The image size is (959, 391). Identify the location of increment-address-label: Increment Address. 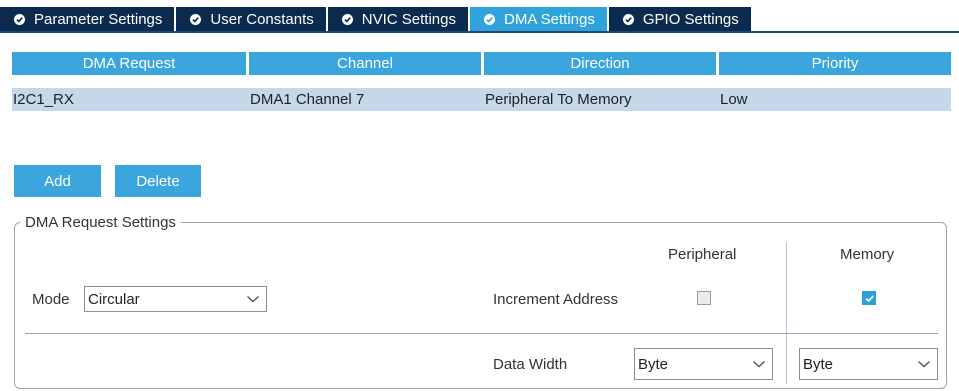
(556, 299).